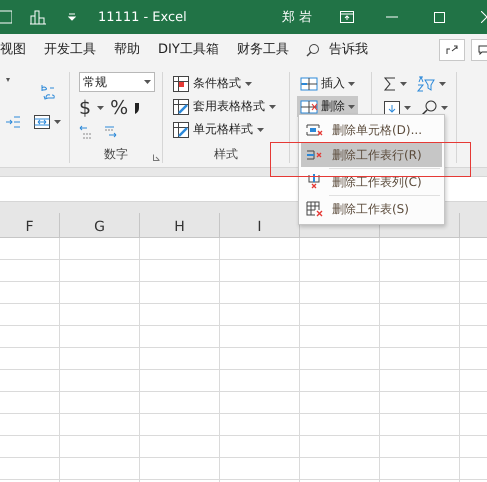 This screenshot has width=487, height=482. What do you see at coordinates (188, 50) in the screenshot?
I see `menu-tab: DIY工具箱` at bounding box center [188, 50].